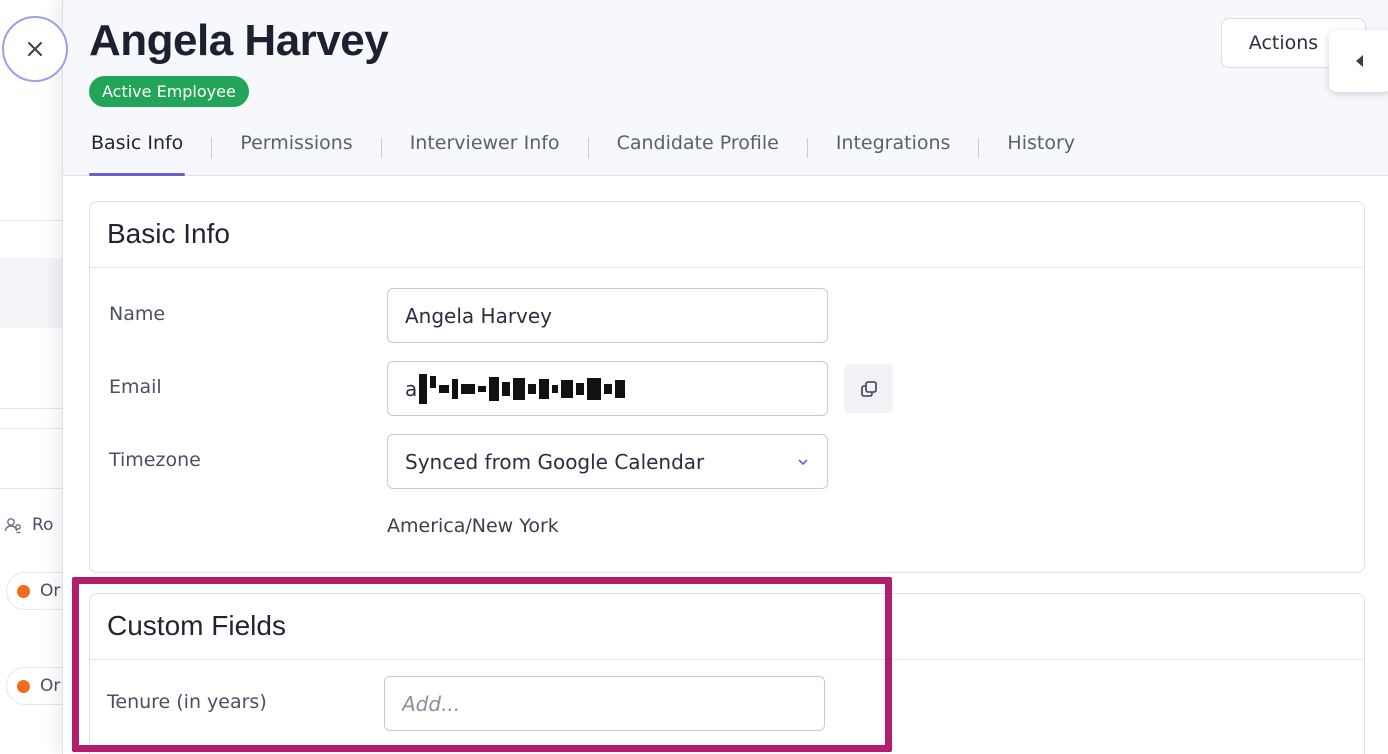 This screenshot has width=1388, height=754. What do you see at coordinates (135, 387) in the screenshot?
I see `email-label: Email` at bounding box center [135, 387].